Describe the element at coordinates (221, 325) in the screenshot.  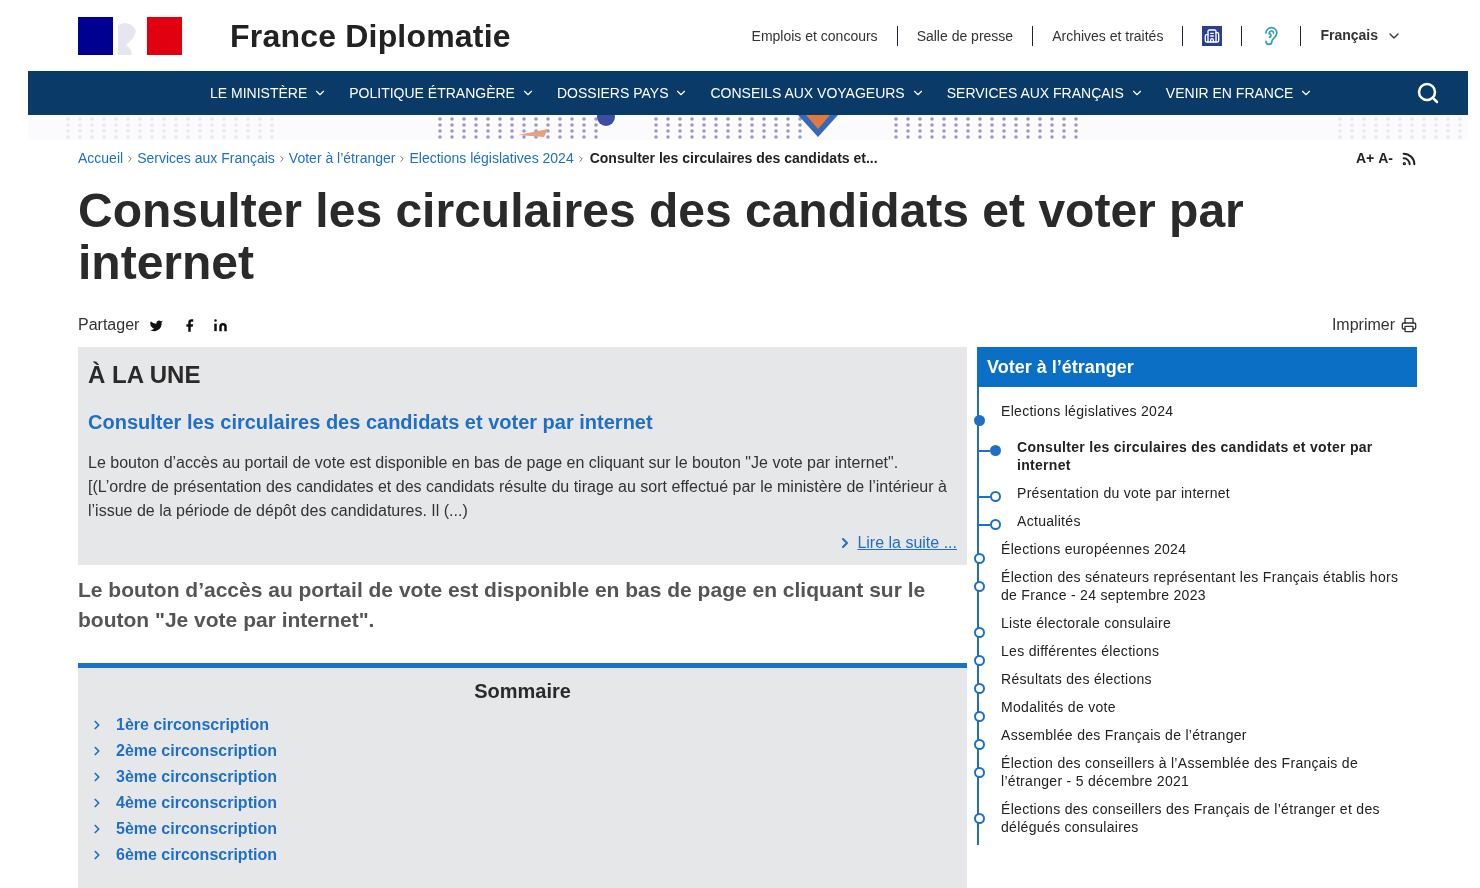
I see `linkedin-icon` at that location.